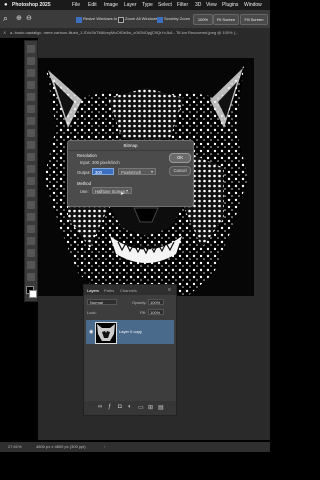 Image resolution: width=320 pixels, height=480 pixels. What do you see at coordinates (198, 5) in the screenshot?
I see `menu-3d: 3D` at bounding box center [198, 5].